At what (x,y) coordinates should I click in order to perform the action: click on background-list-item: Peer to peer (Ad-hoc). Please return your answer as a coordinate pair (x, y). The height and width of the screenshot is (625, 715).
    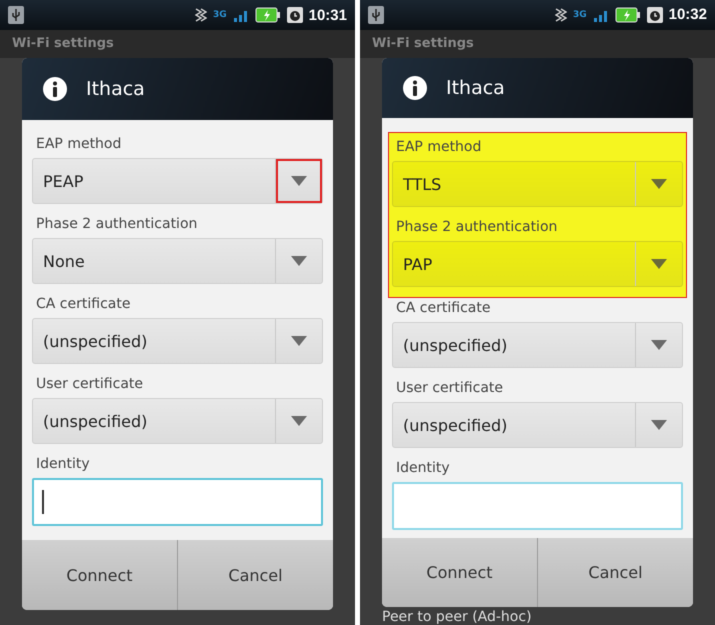
    Looking at the image, I should click on (457, 617).